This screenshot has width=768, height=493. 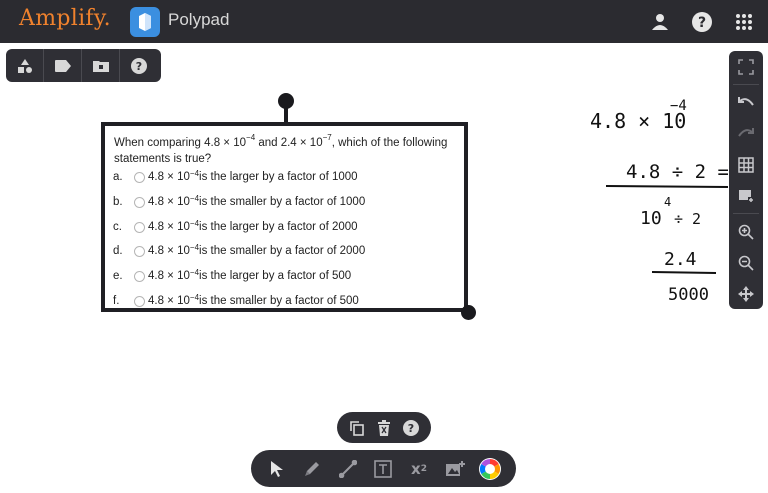 What do you see at coordinates (419, 469) in the screenshot?
I see `equation-icon: x2` at bounding box center [419, 469].